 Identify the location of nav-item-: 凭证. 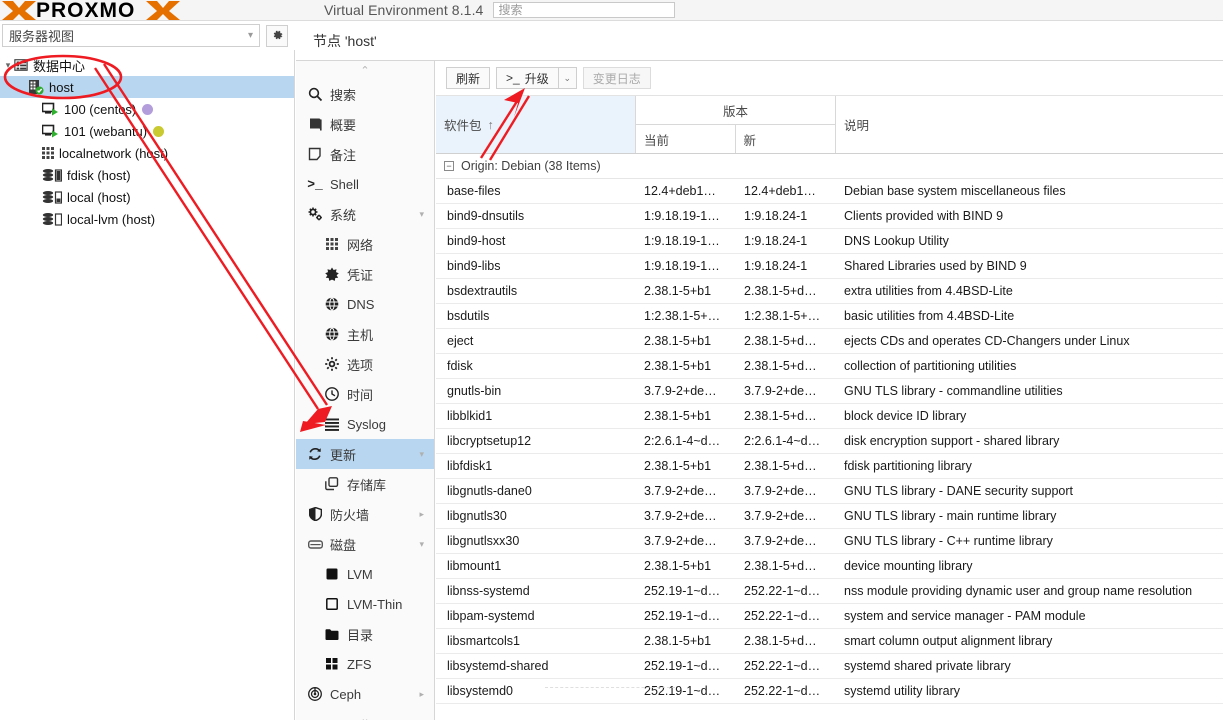
(365, 274).